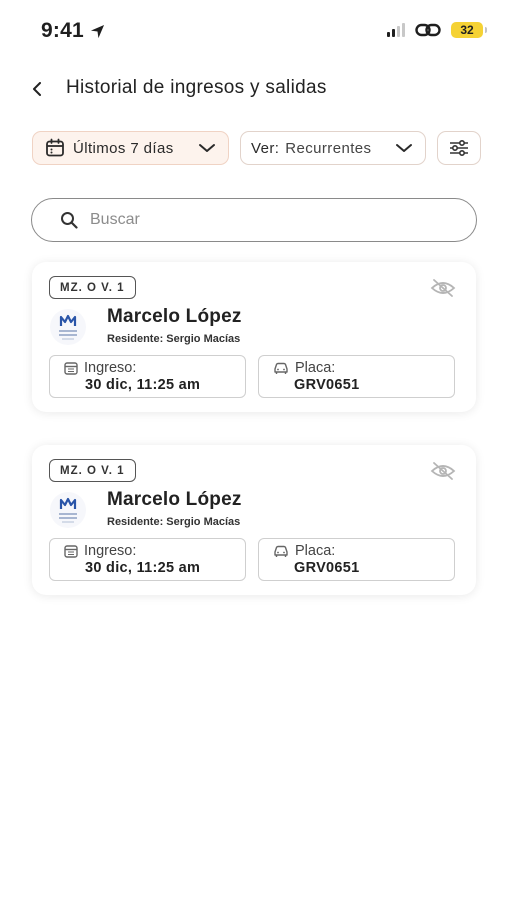  I want to click on search-icon, so click(69, 220).